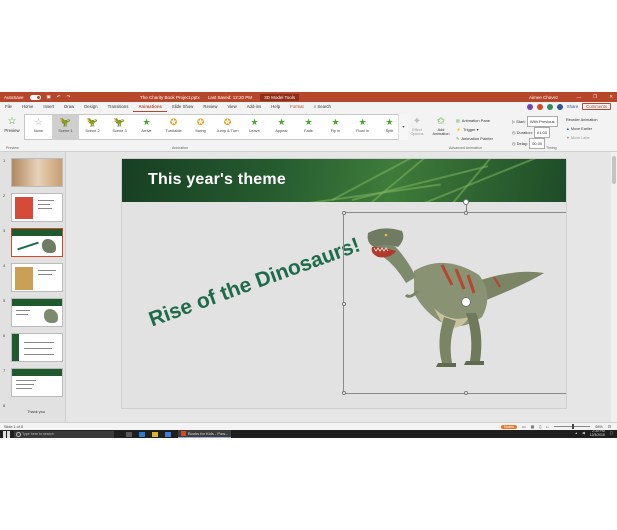 The width and height of the screenshot is (617, 530). I want to click on group-label-advanced: Advanced Animation, so click(465, 148).